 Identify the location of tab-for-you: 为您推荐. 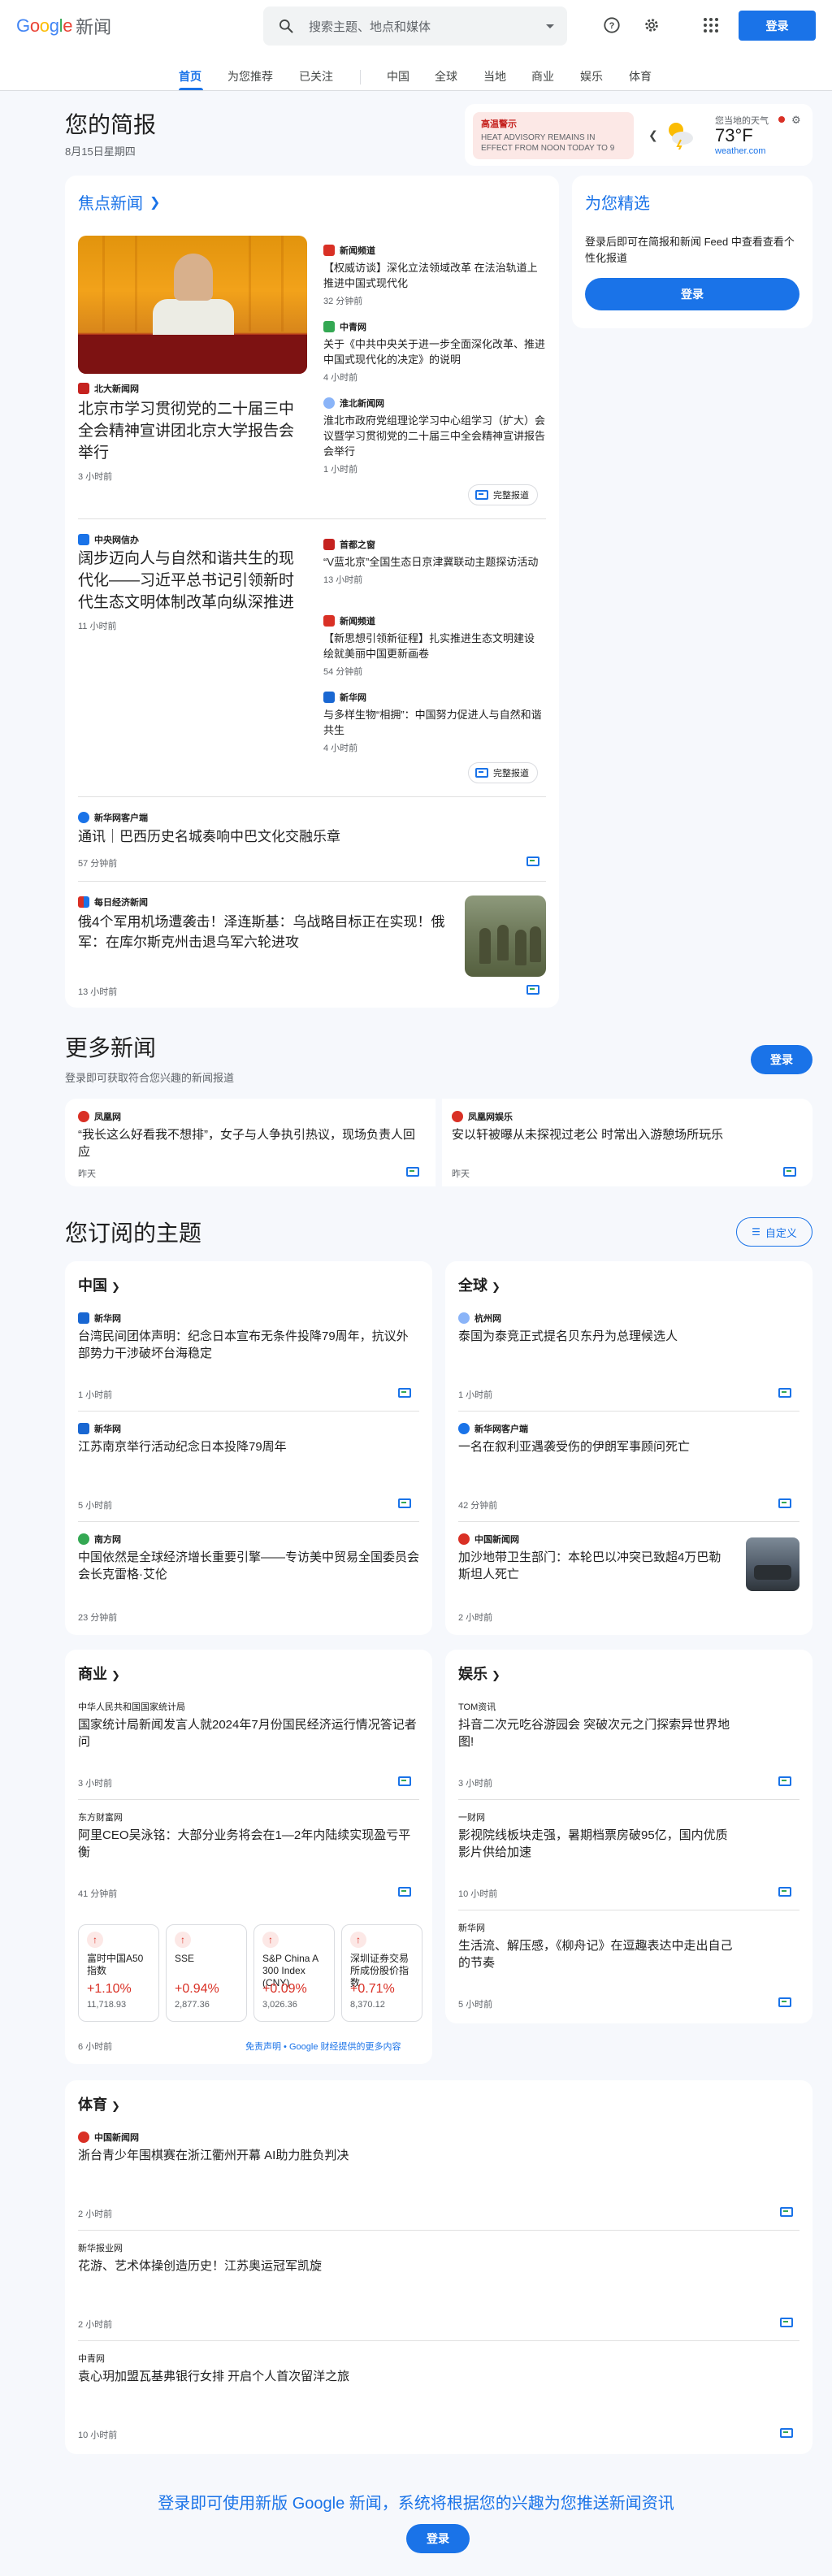
(250, 76).